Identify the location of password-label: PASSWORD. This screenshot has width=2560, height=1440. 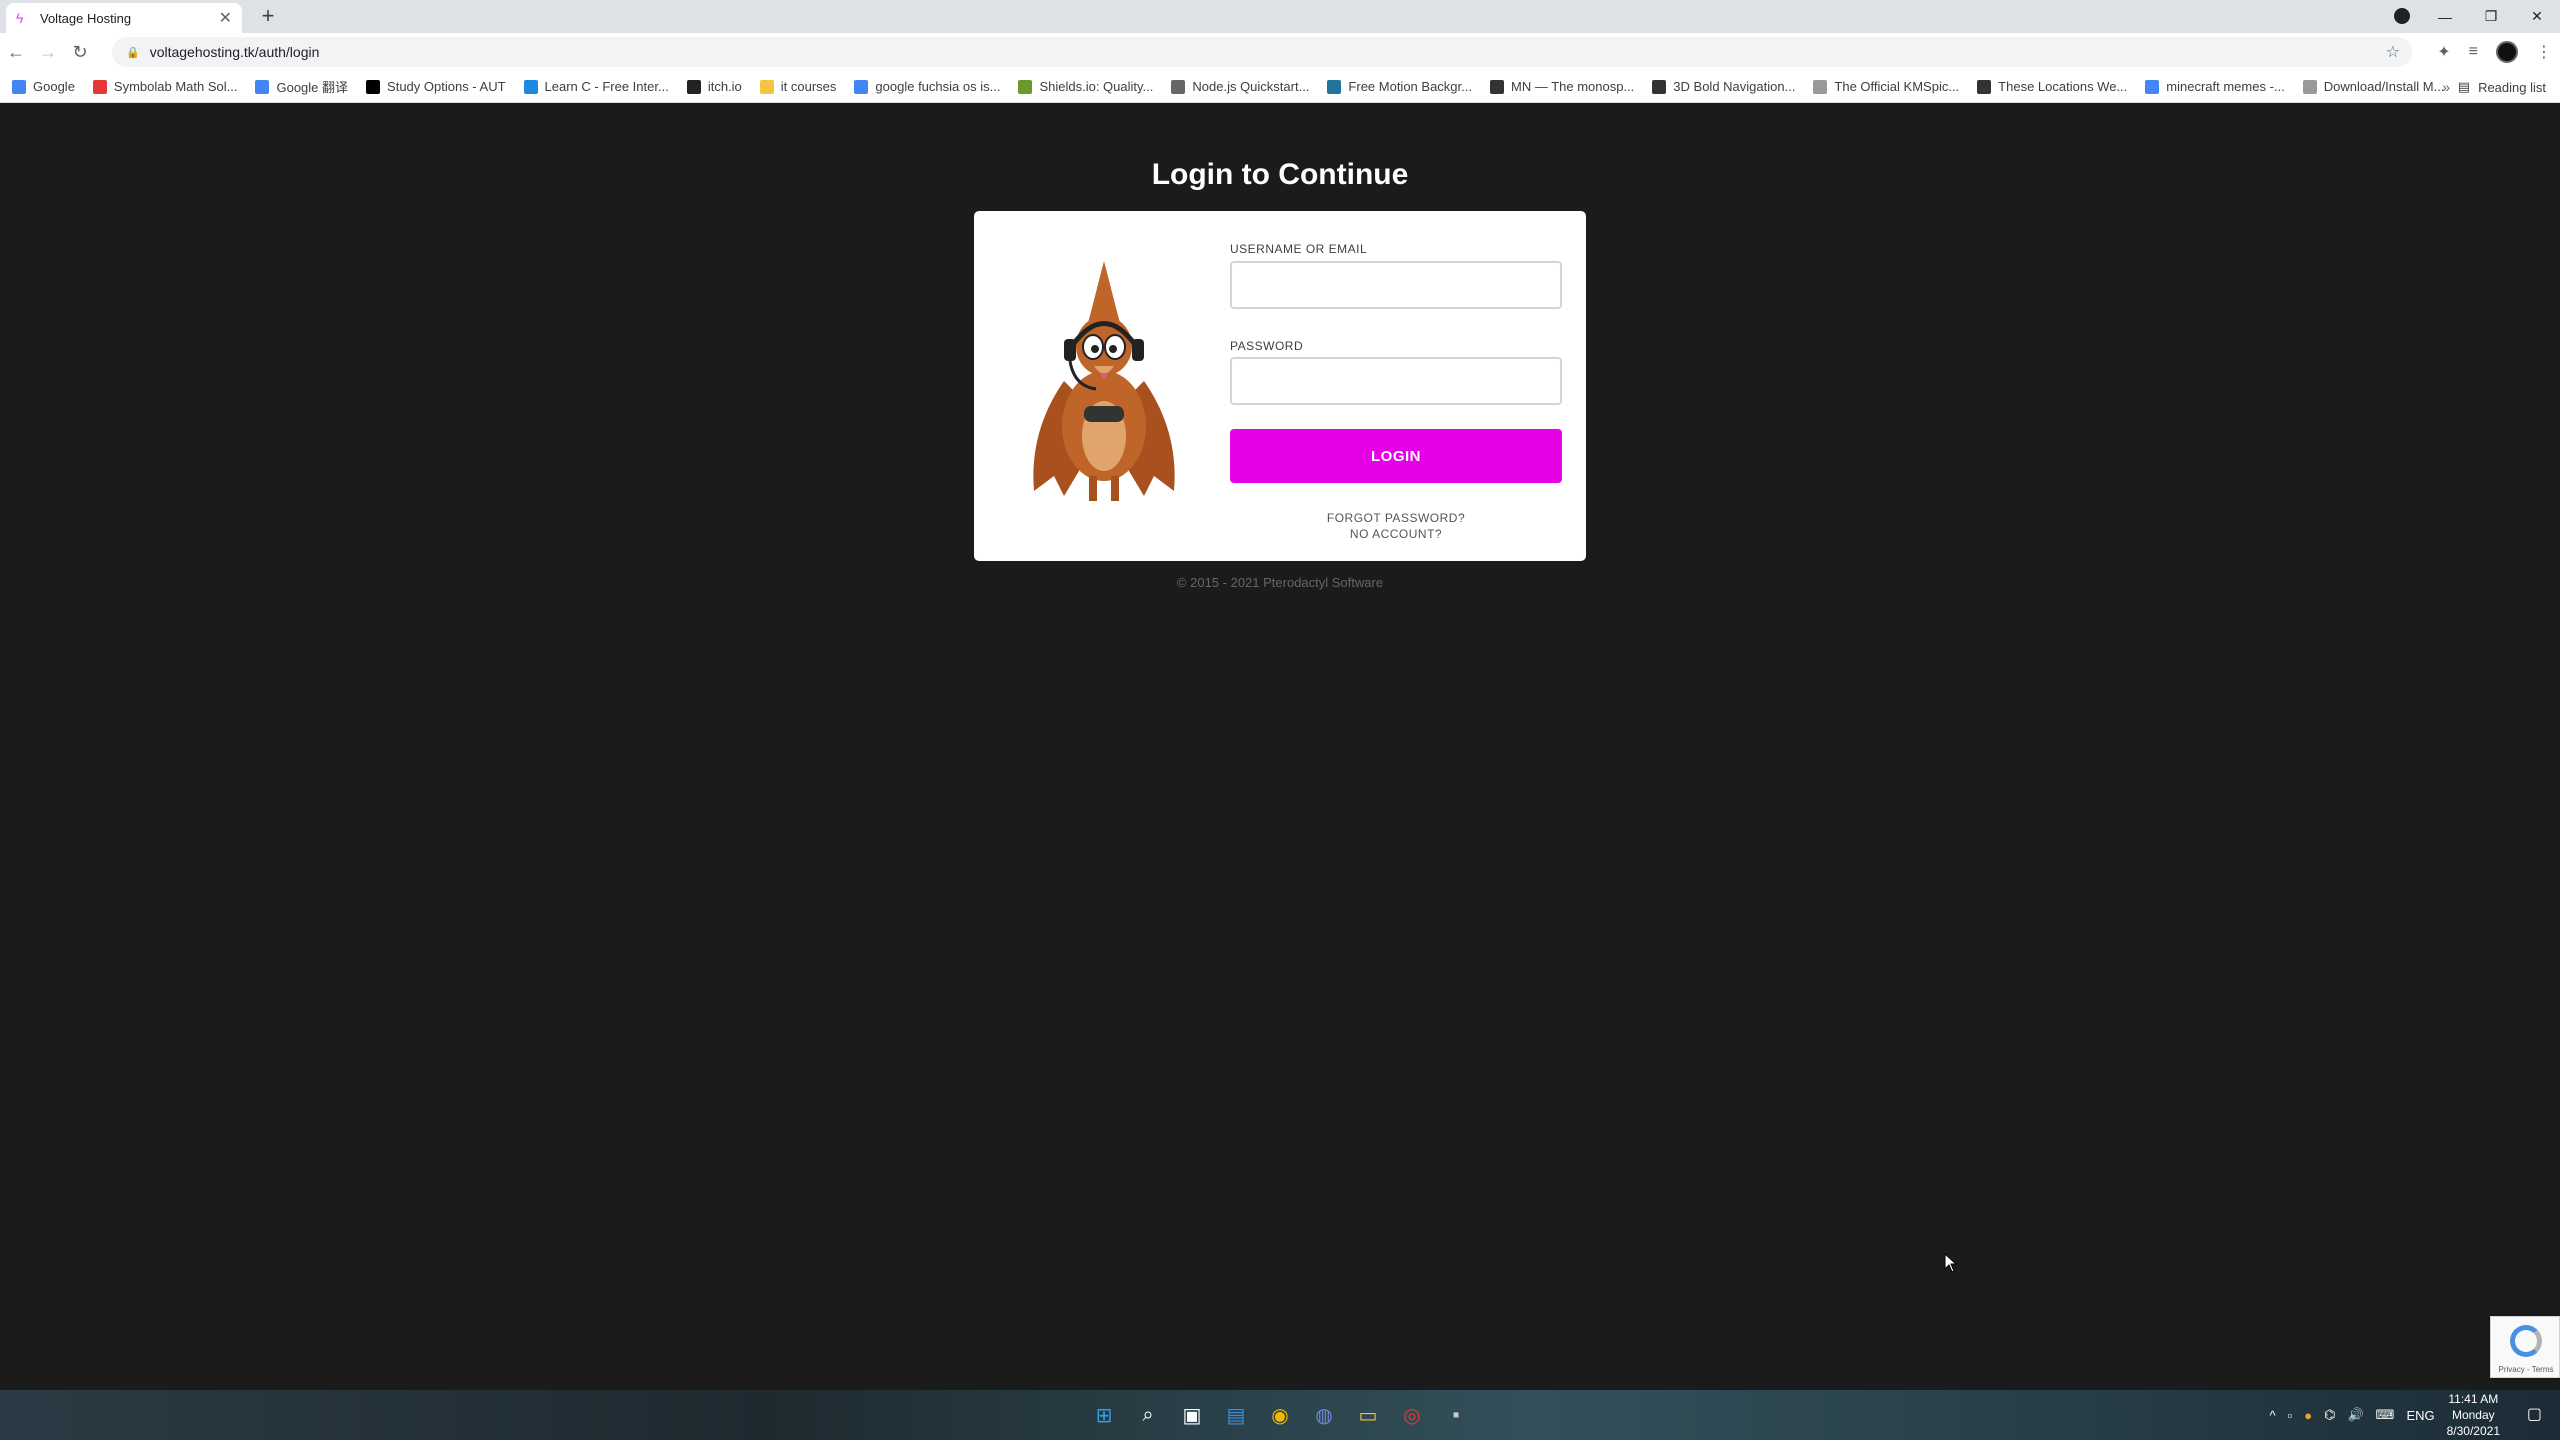
(1267, 346).